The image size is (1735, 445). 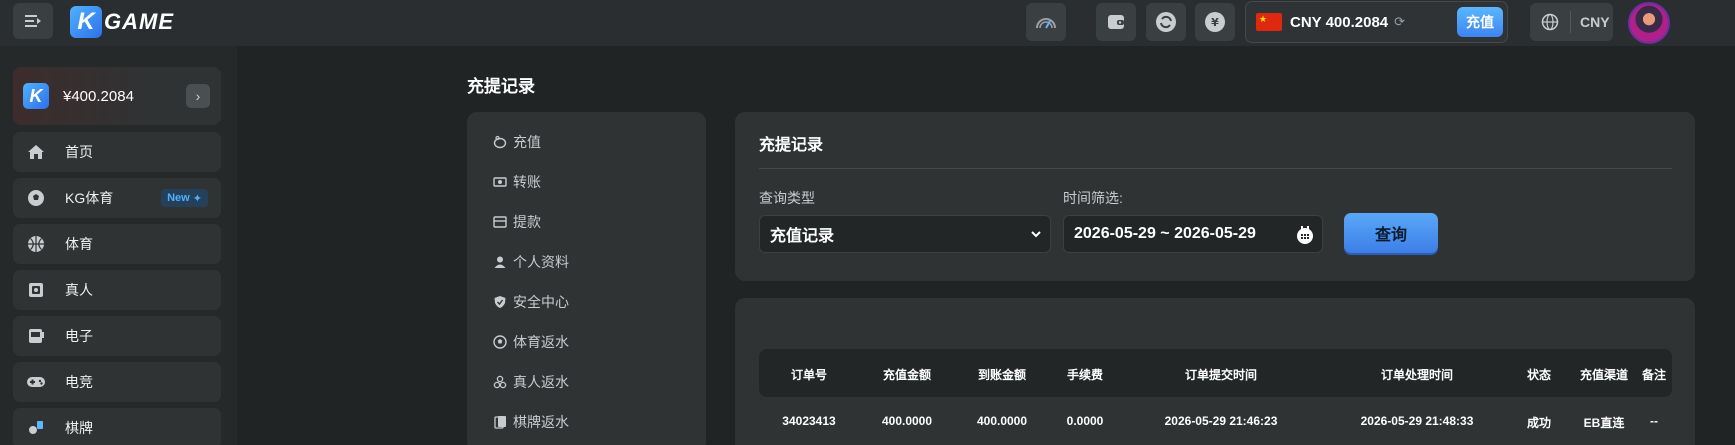 What do you see at coordinates (36, 244) in the screenshot?
I see `basketball-icon` at bounding box center [36, 244].